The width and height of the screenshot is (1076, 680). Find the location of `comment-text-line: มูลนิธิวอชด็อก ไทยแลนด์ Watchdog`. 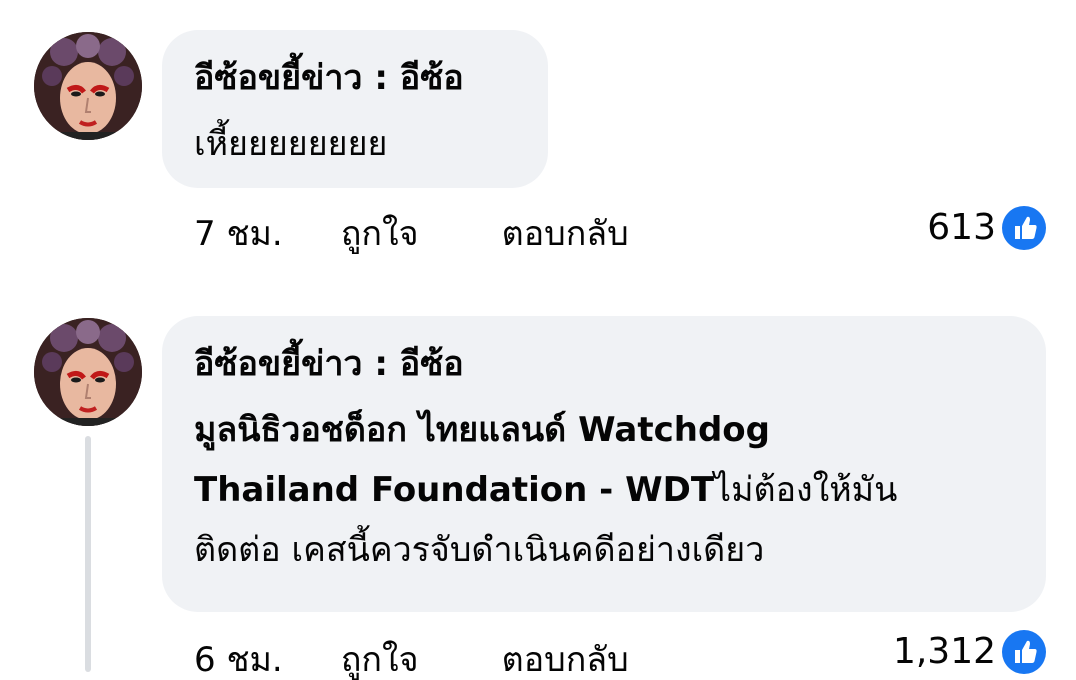

comment-text-line: มูลนิธิวอชด็อก ไทยแลนด์ Watchdog is located at coordinates (614, 430).